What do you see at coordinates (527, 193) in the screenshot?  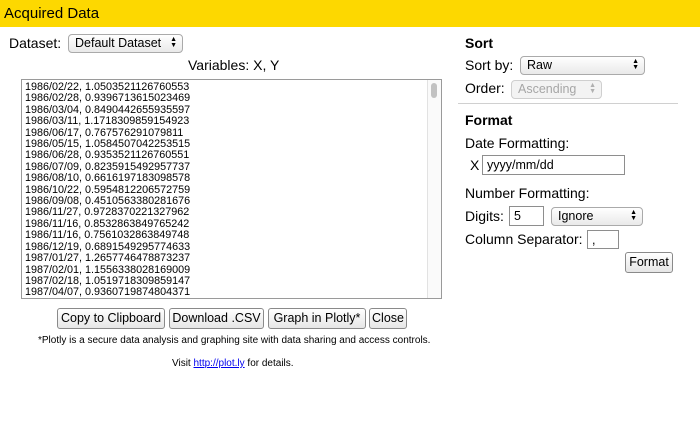 I see `number-formatting-label: Number Formatting:` at bounding box center [527, 193].